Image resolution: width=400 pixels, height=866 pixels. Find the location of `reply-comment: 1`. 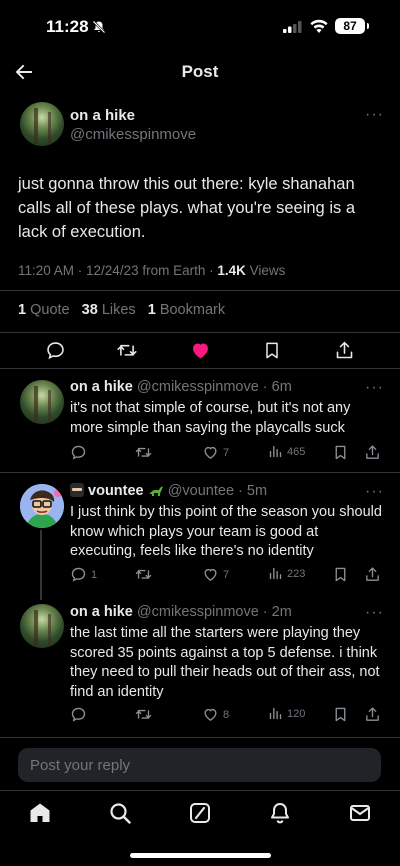

reply-comment: 1 is located at coordinates (83, 574).